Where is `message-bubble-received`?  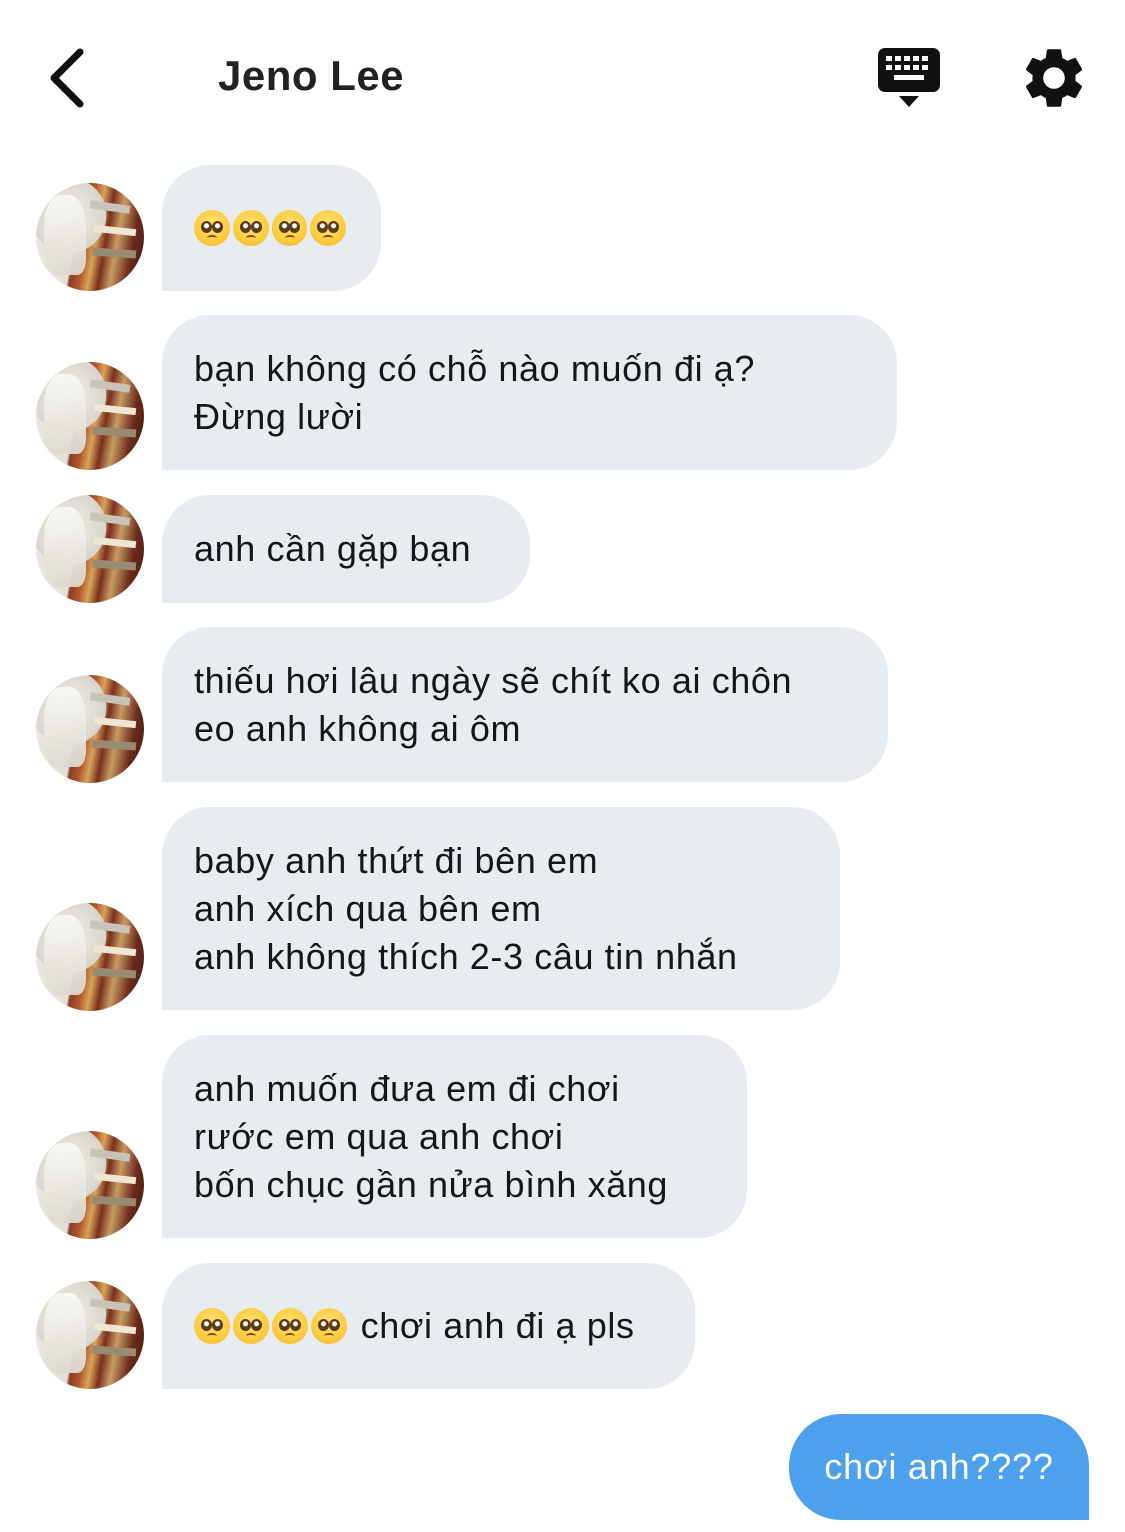 message-bubble-received is located at coordinates (271, 228).